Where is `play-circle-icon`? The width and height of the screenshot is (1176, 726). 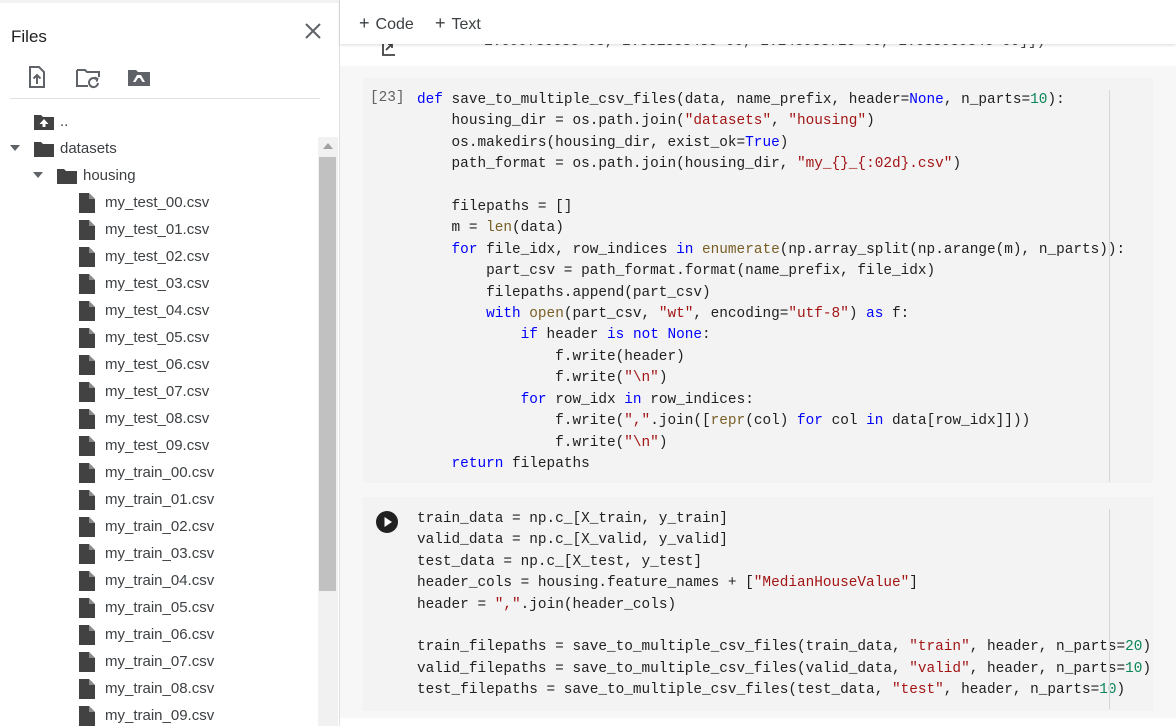
play-circle-icon is located at coordinates (387, 522).